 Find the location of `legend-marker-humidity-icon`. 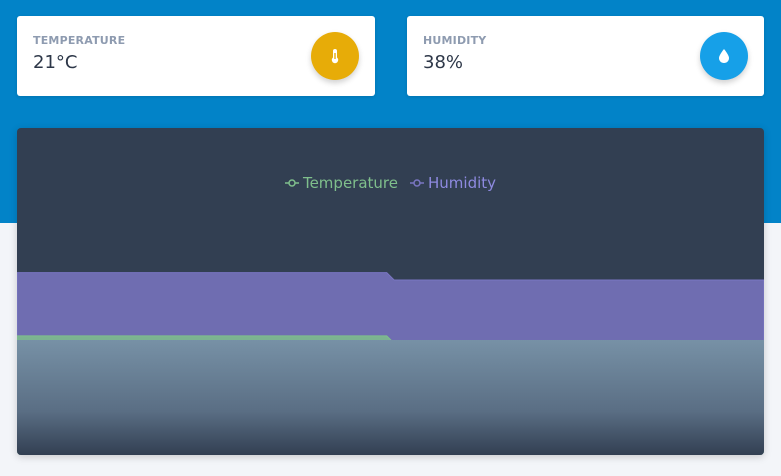

legend-marker-humidity-icon is located at coordinates (417, 183).